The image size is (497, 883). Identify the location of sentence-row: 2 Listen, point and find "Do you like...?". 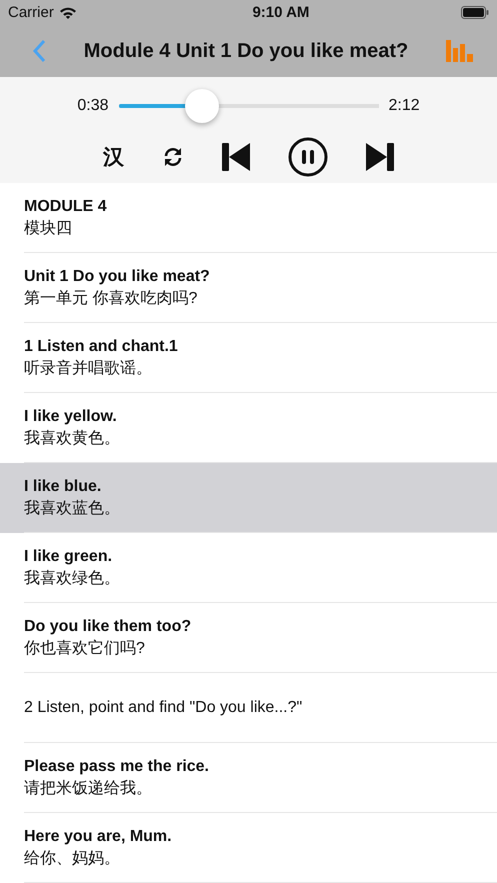
(248, 708).